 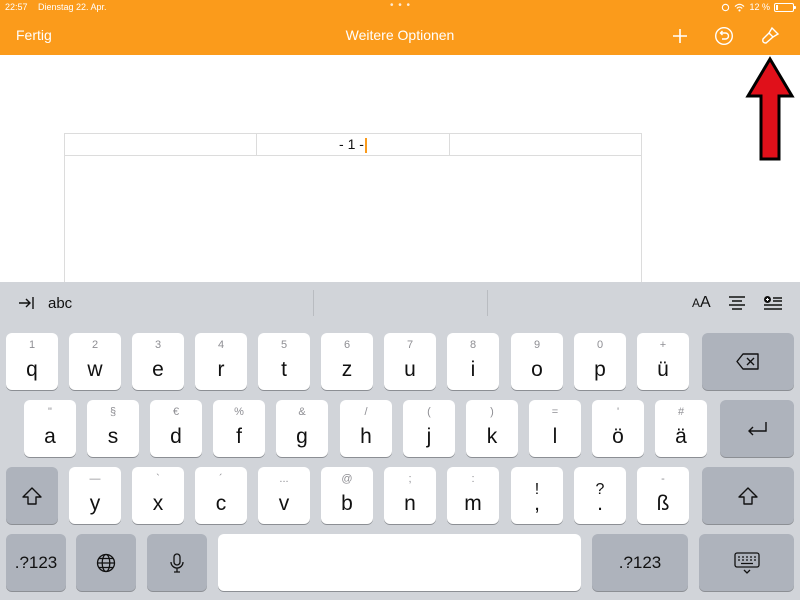 I want to click on key-label: a, so click(x=50, y=436).